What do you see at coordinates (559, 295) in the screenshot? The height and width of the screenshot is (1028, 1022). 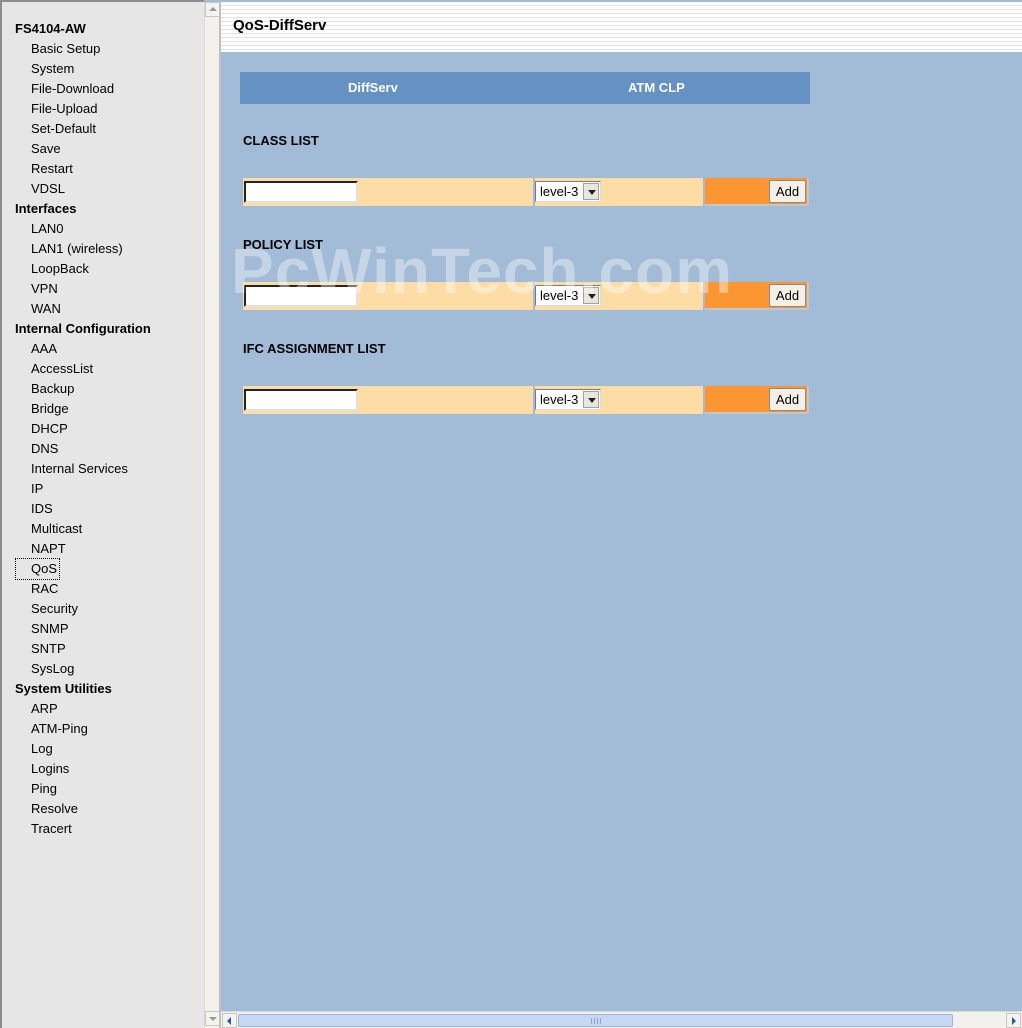 I see `policy-level-select-value: level-3` at bounding box center [559, 295].